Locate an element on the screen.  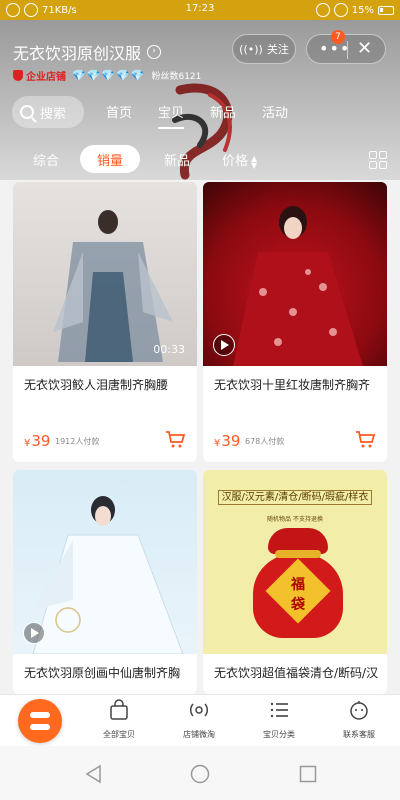
bag-char-2: 袋 is located at coordinates (298, 605).